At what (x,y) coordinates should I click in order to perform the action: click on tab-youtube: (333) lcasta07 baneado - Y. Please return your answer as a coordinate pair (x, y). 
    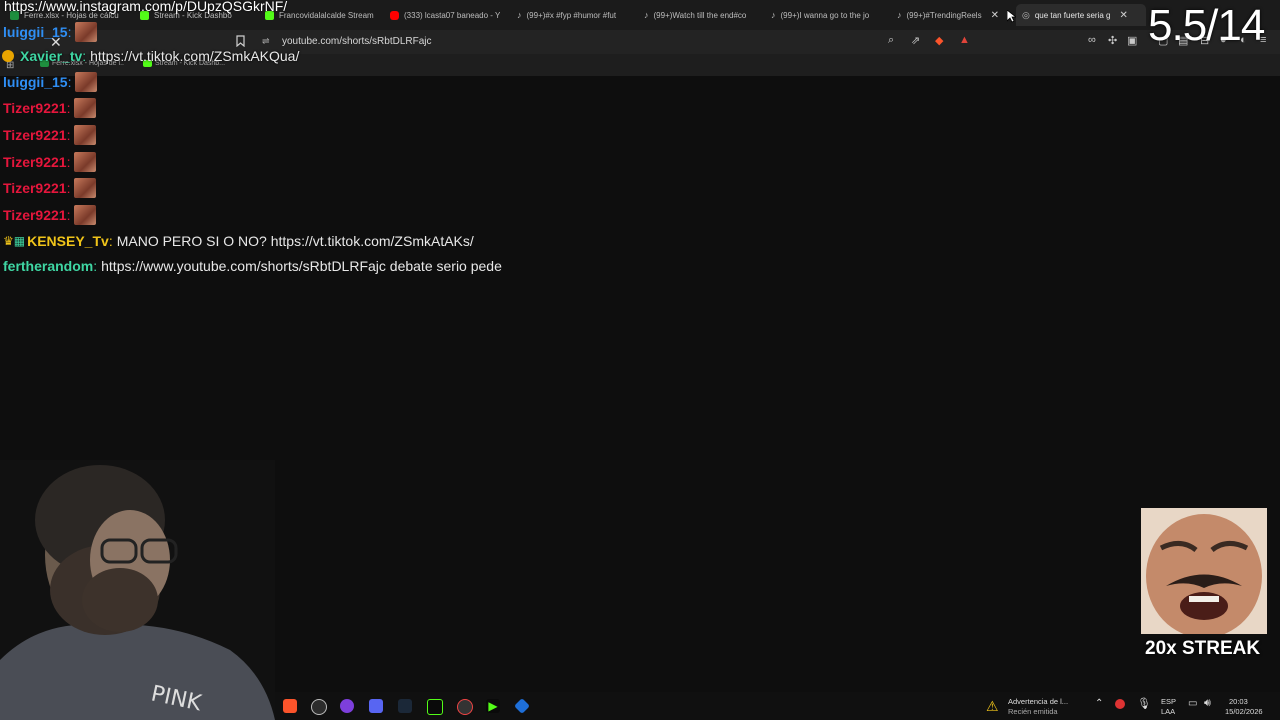
    Looking at the image, I should click on (445, 15).